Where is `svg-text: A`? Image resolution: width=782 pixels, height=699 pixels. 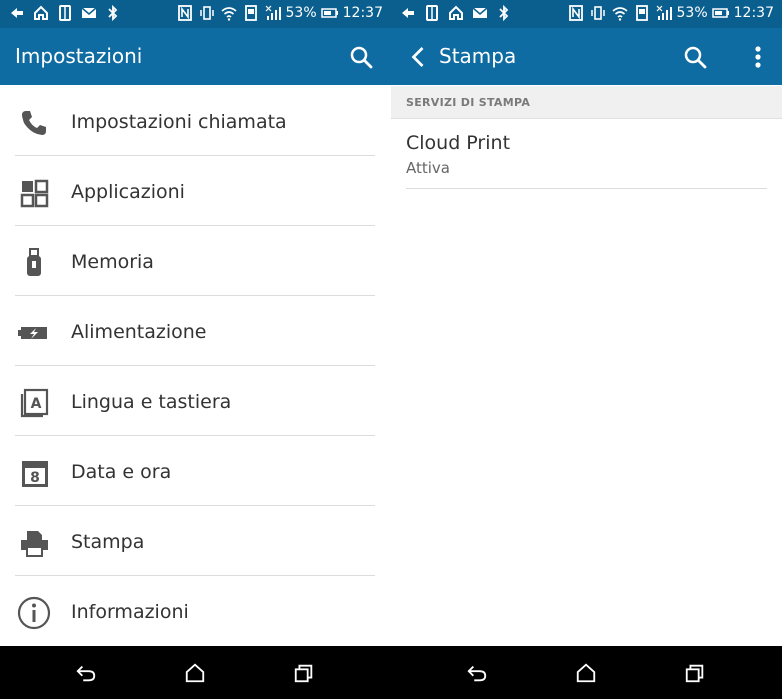 svg-text: A is located at coordinates (36, 404).